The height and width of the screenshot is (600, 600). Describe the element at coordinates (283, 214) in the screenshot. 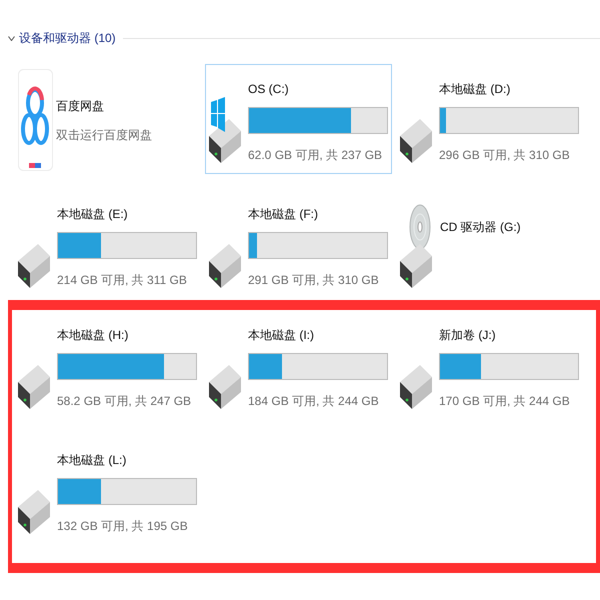

I see `drive-name: 本地磁盘 (F:)` at that location.